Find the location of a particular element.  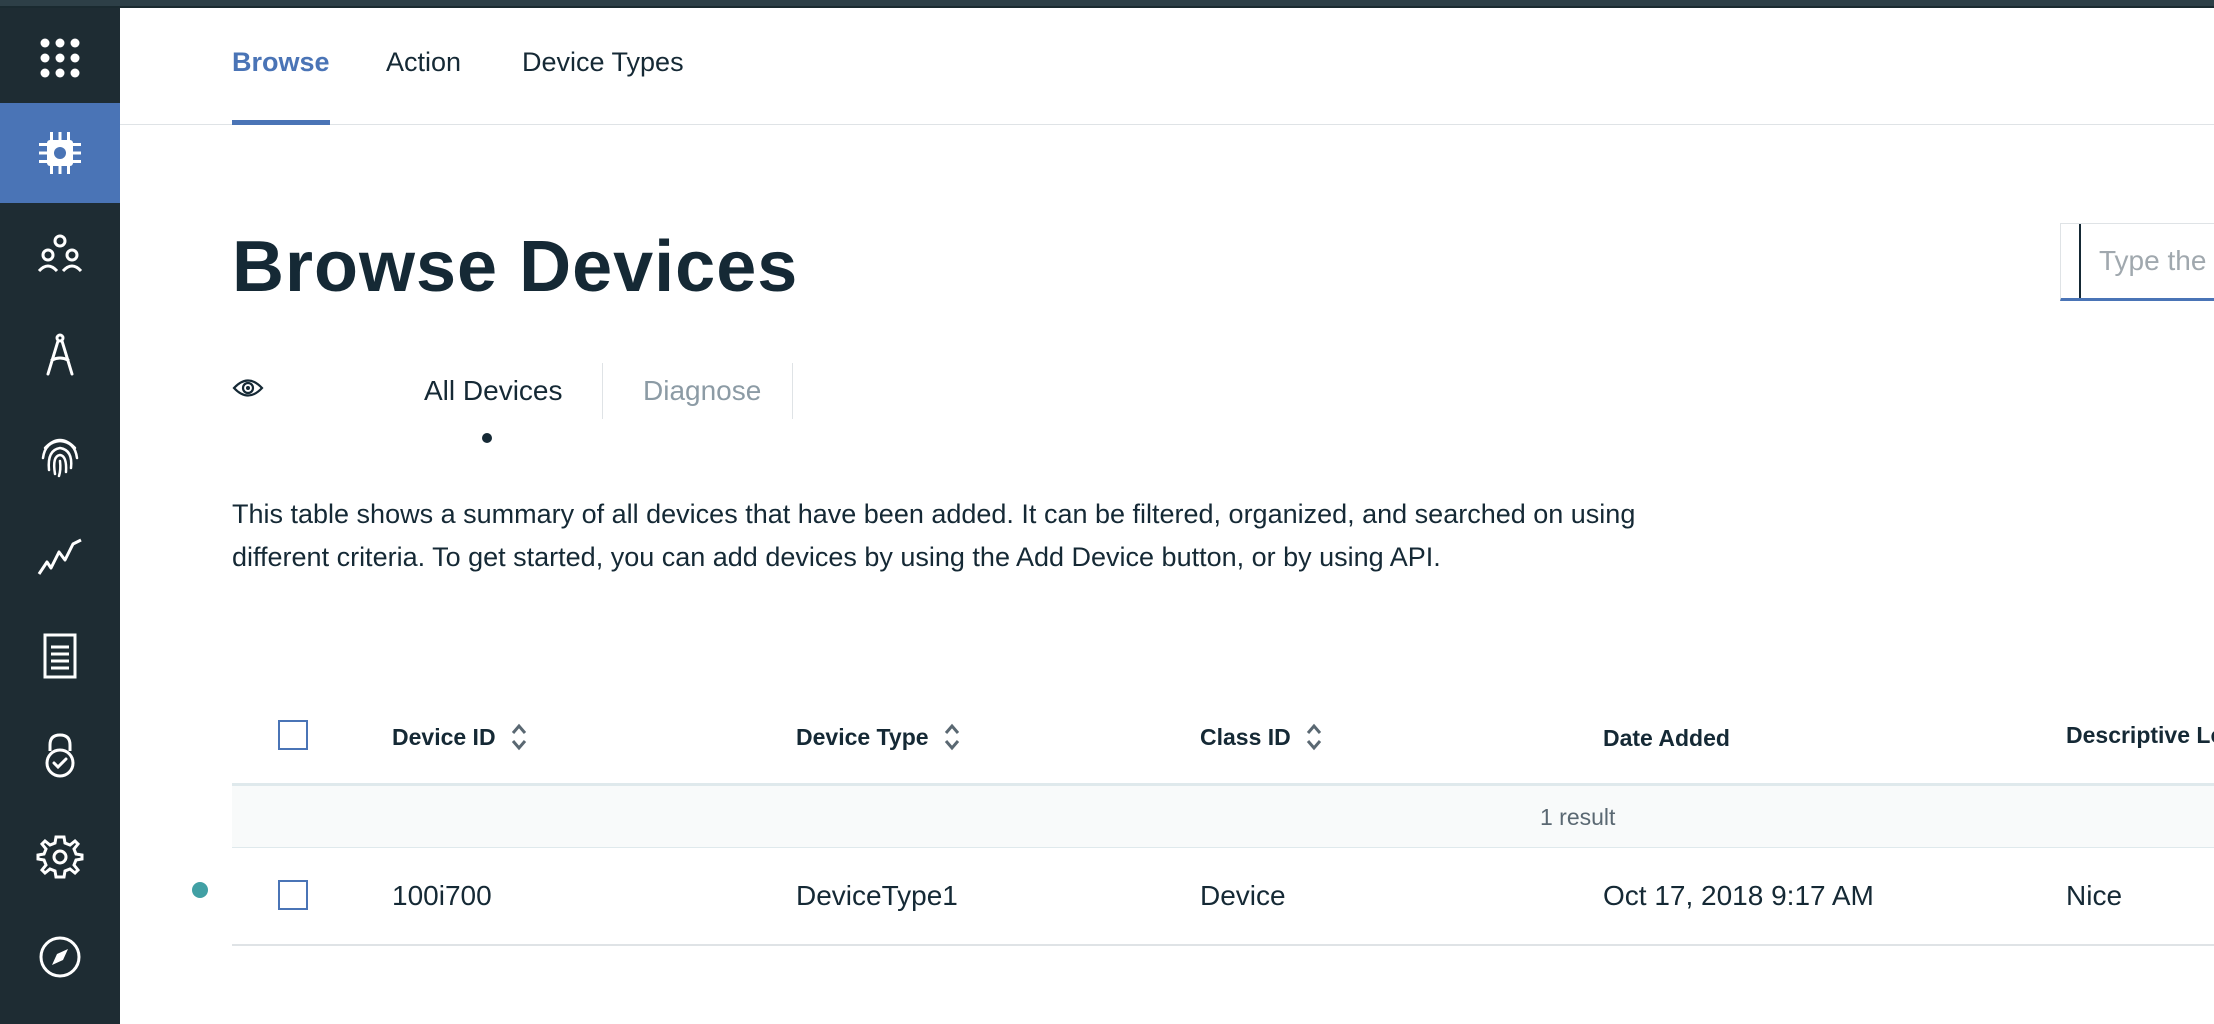

column-label: Device Type is located at coordinates (862, 736).